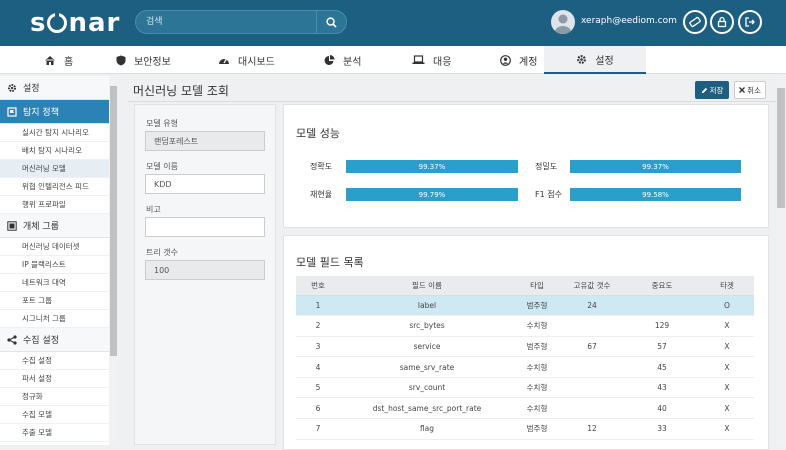 The height and width of the screenshot is (450, 786). I want to click on sidebar-item-collect-model: 수집 모델, so click(58, 415).